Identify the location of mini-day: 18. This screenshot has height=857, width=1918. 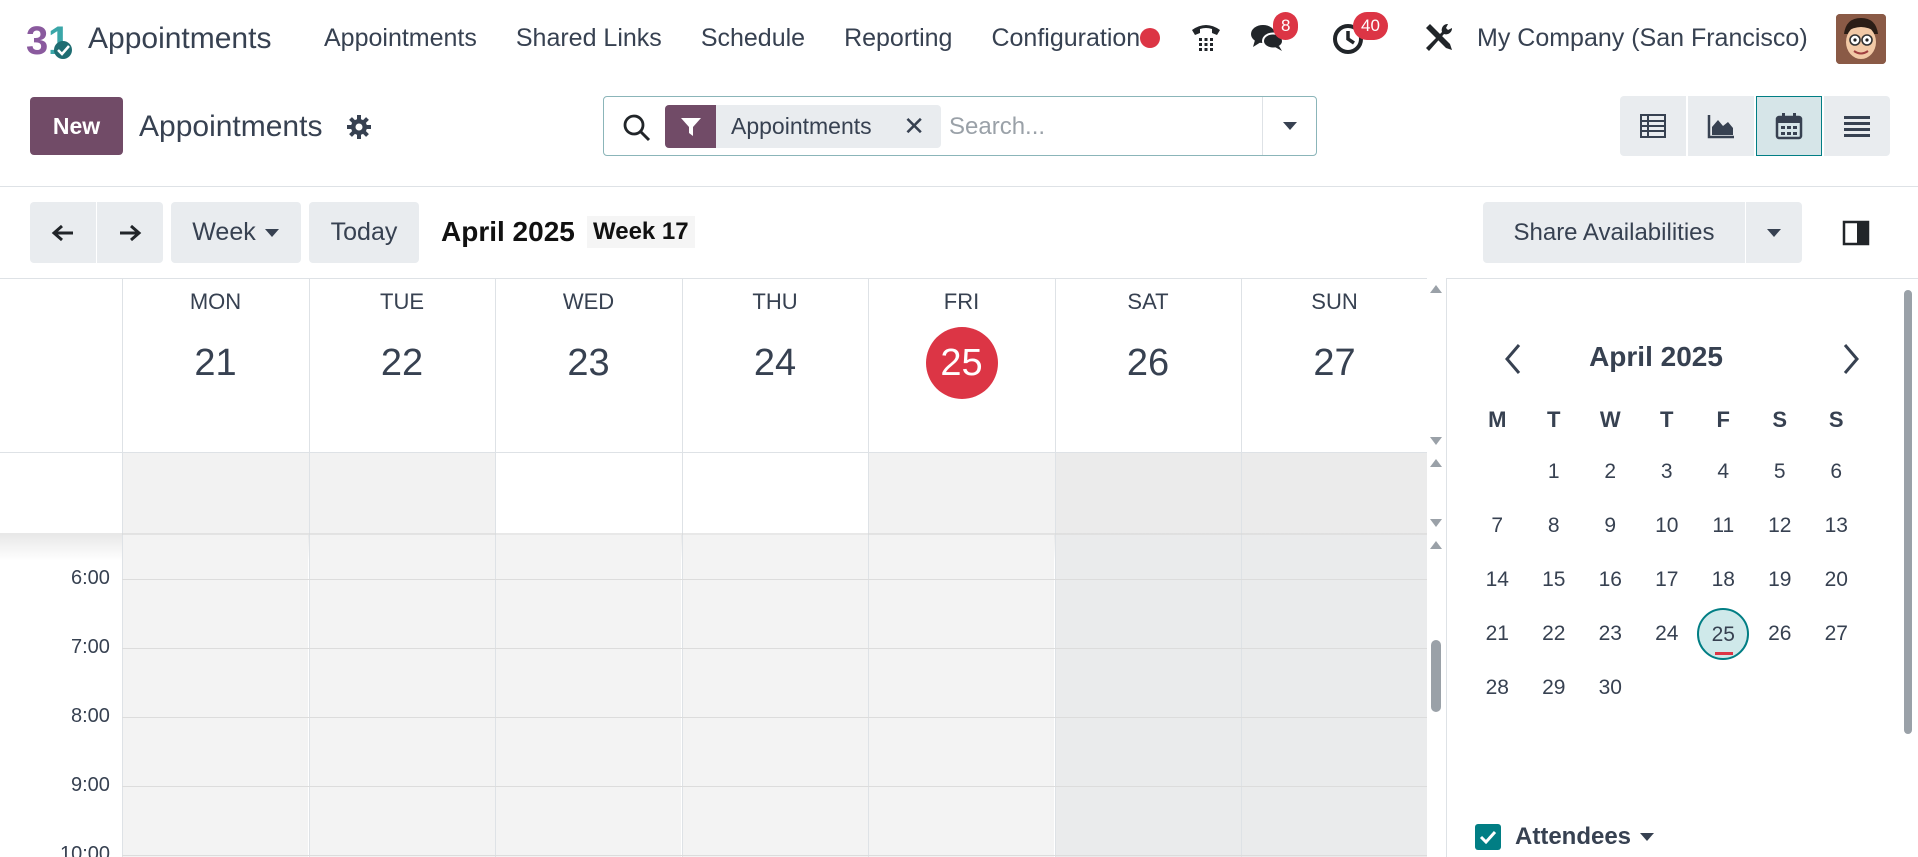
(1723, 580).